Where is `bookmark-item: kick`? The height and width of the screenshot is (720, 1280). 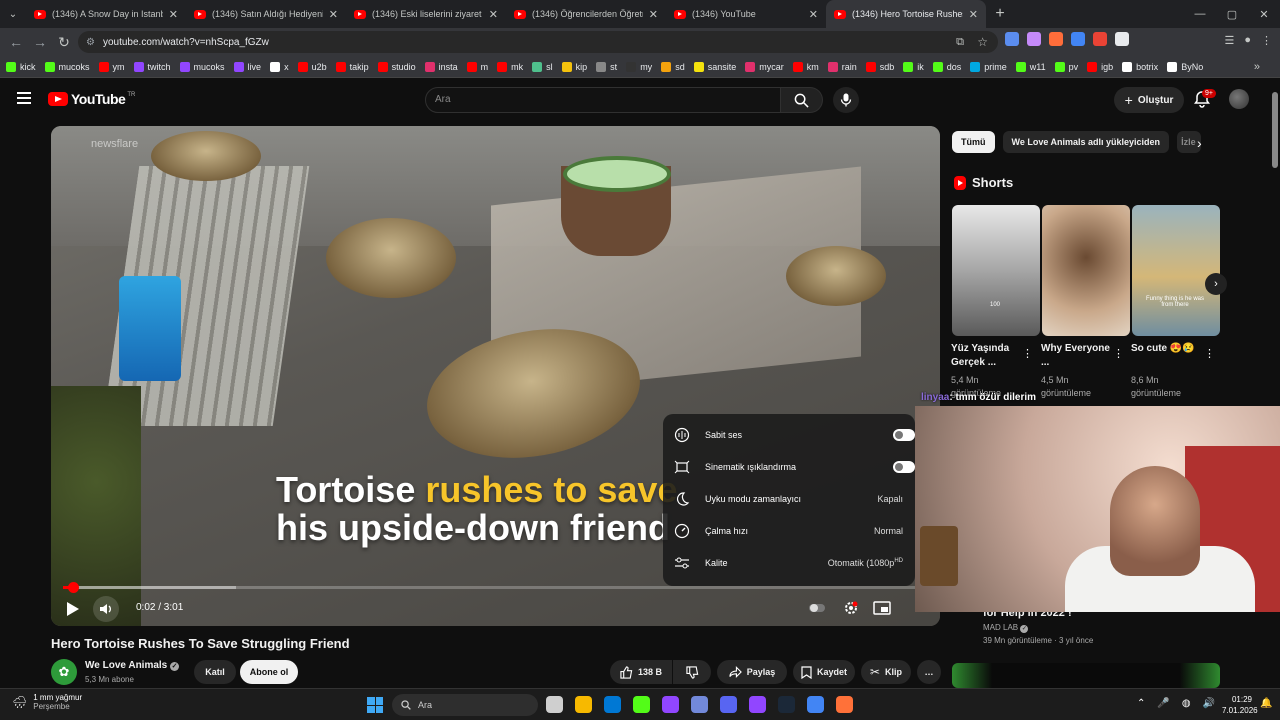 bookmark-item: kick is located at coordinates (21, 66).